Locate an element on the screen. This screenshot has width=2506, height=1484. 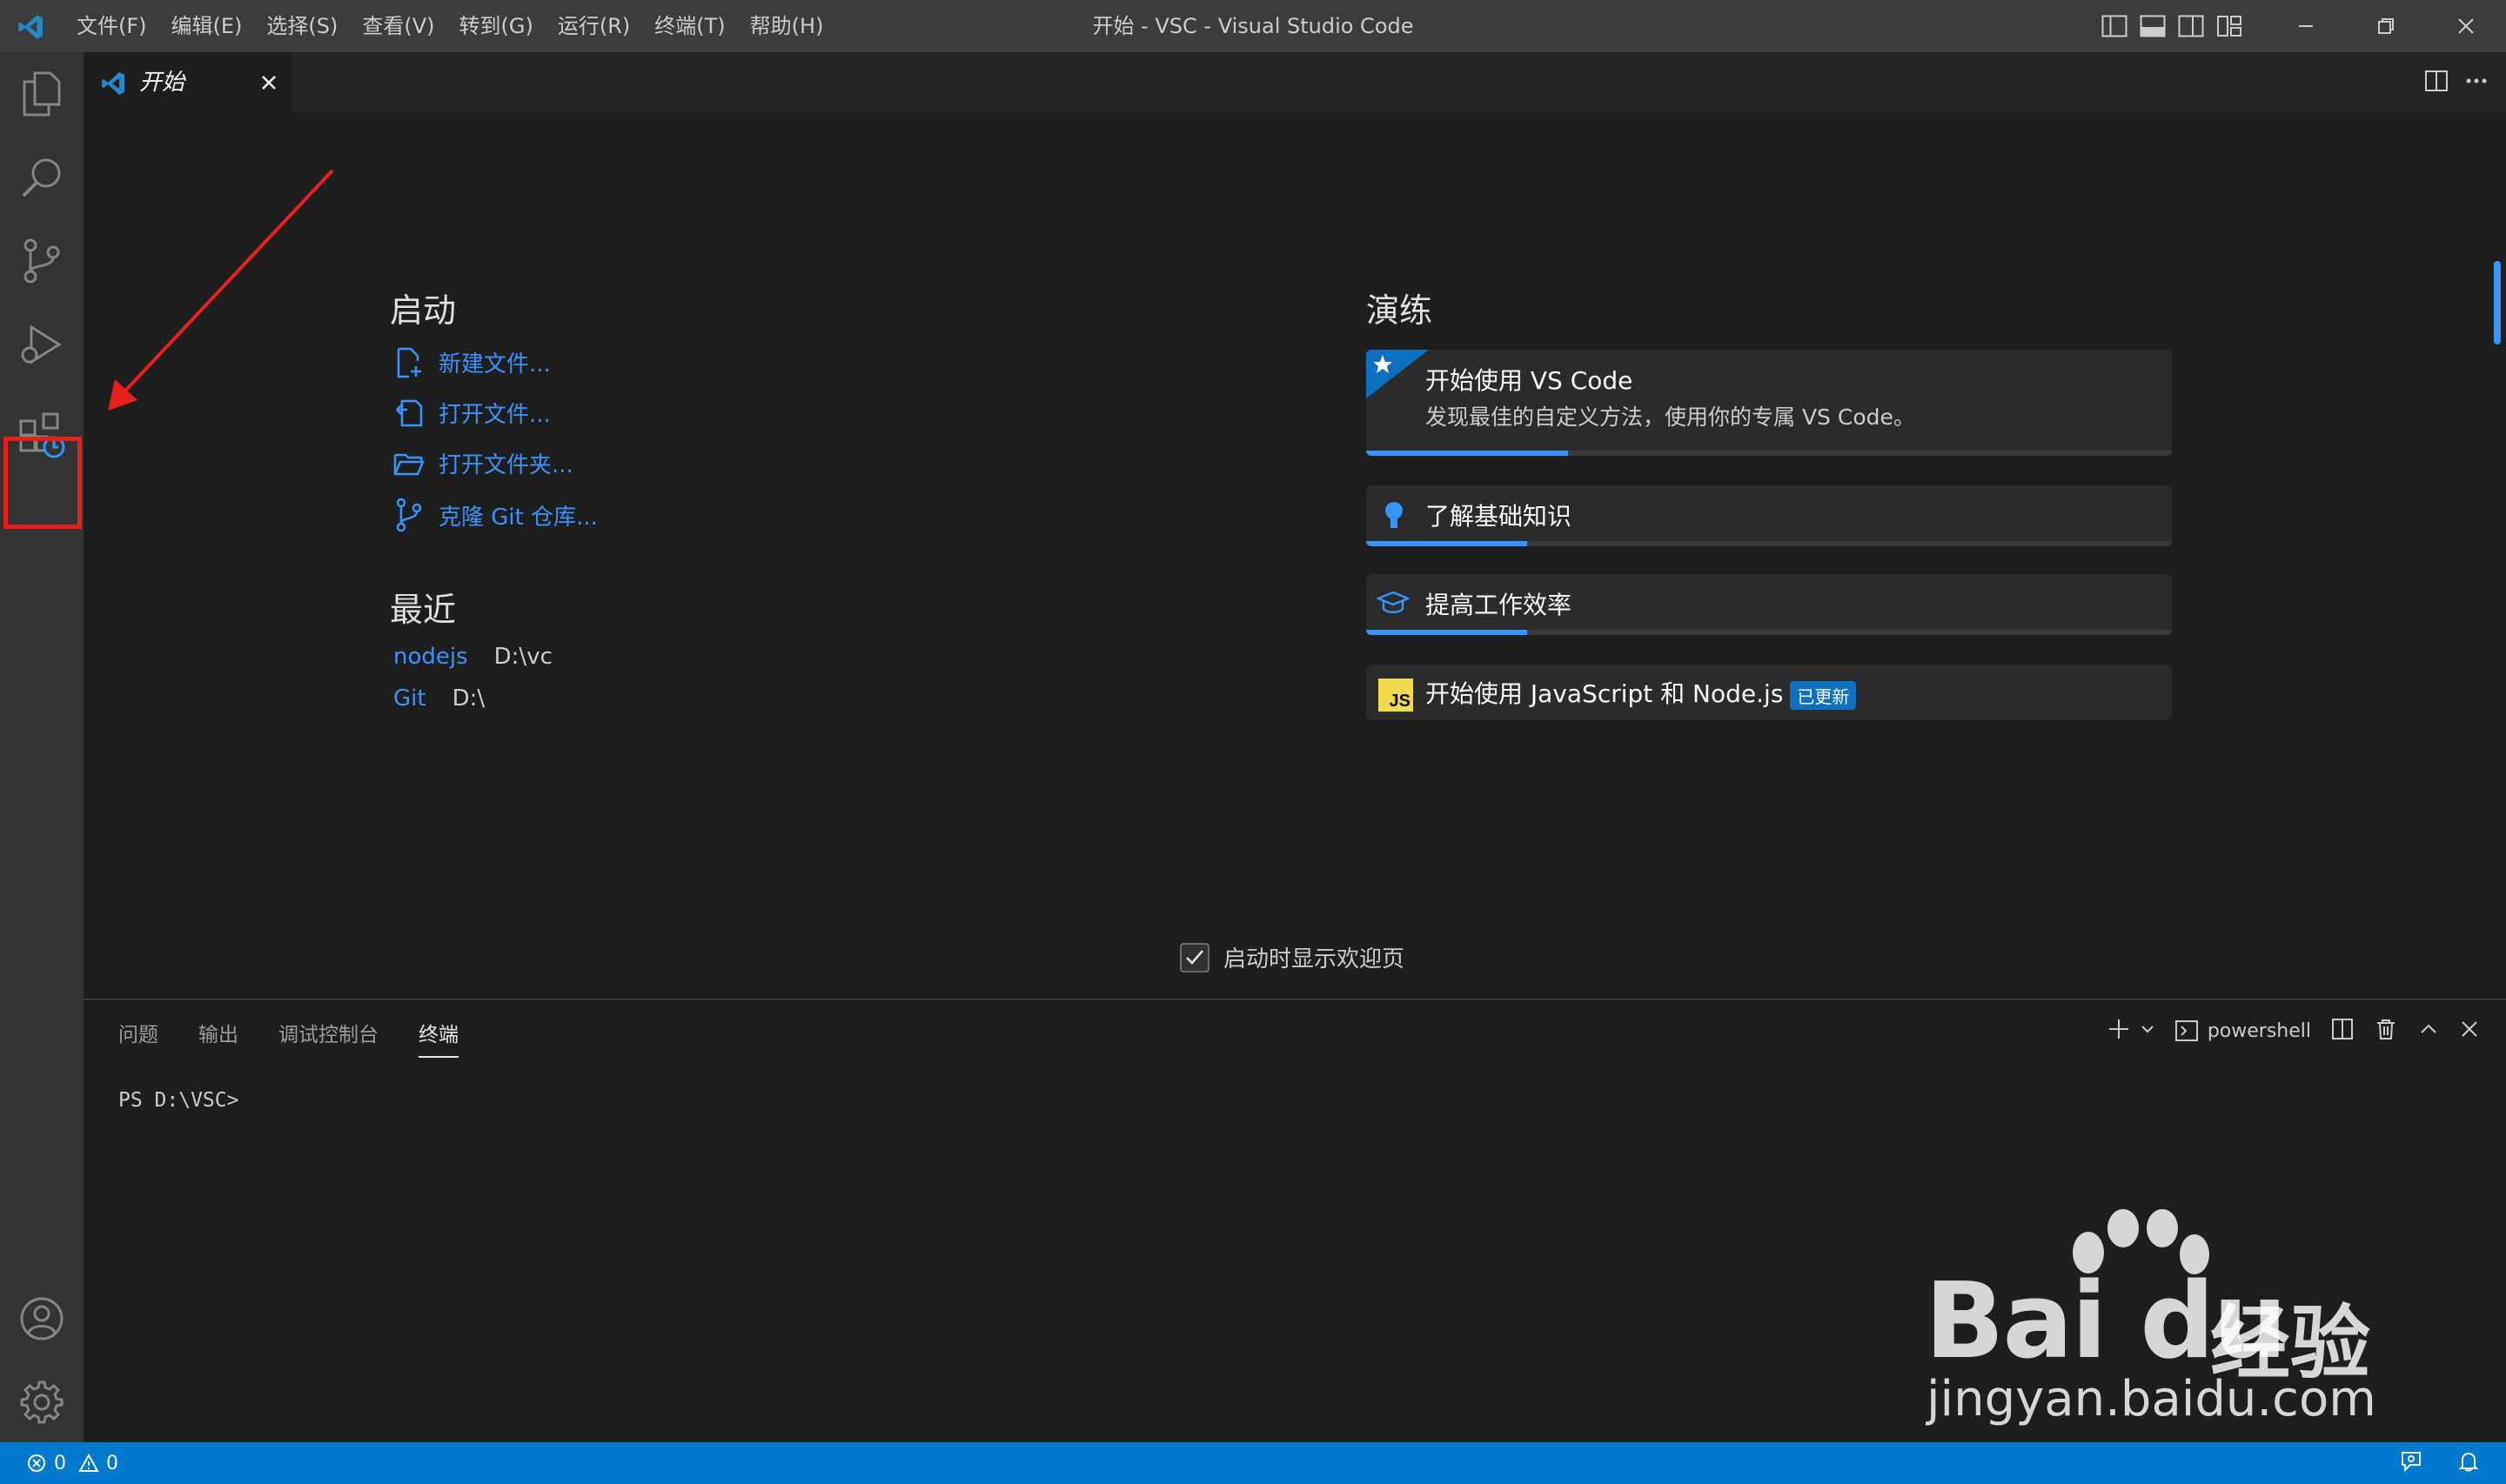
notifications-button is located at coordinates (2468, 1463).